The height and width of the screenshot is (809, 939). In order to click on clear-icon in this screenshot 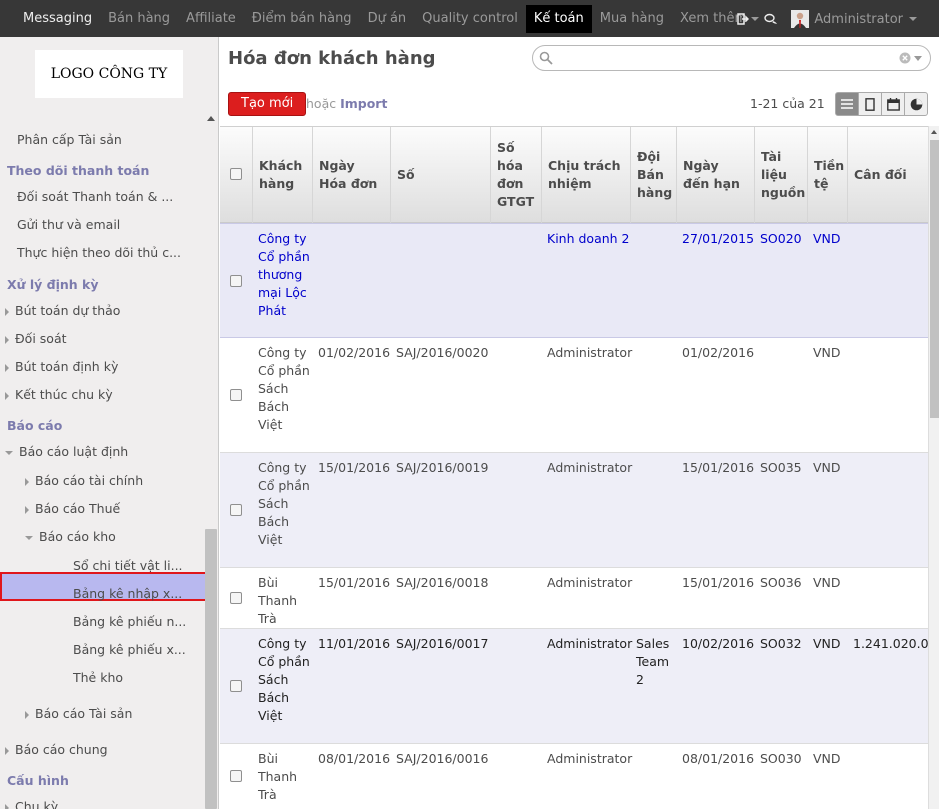, I will do `click(905, 58)`.